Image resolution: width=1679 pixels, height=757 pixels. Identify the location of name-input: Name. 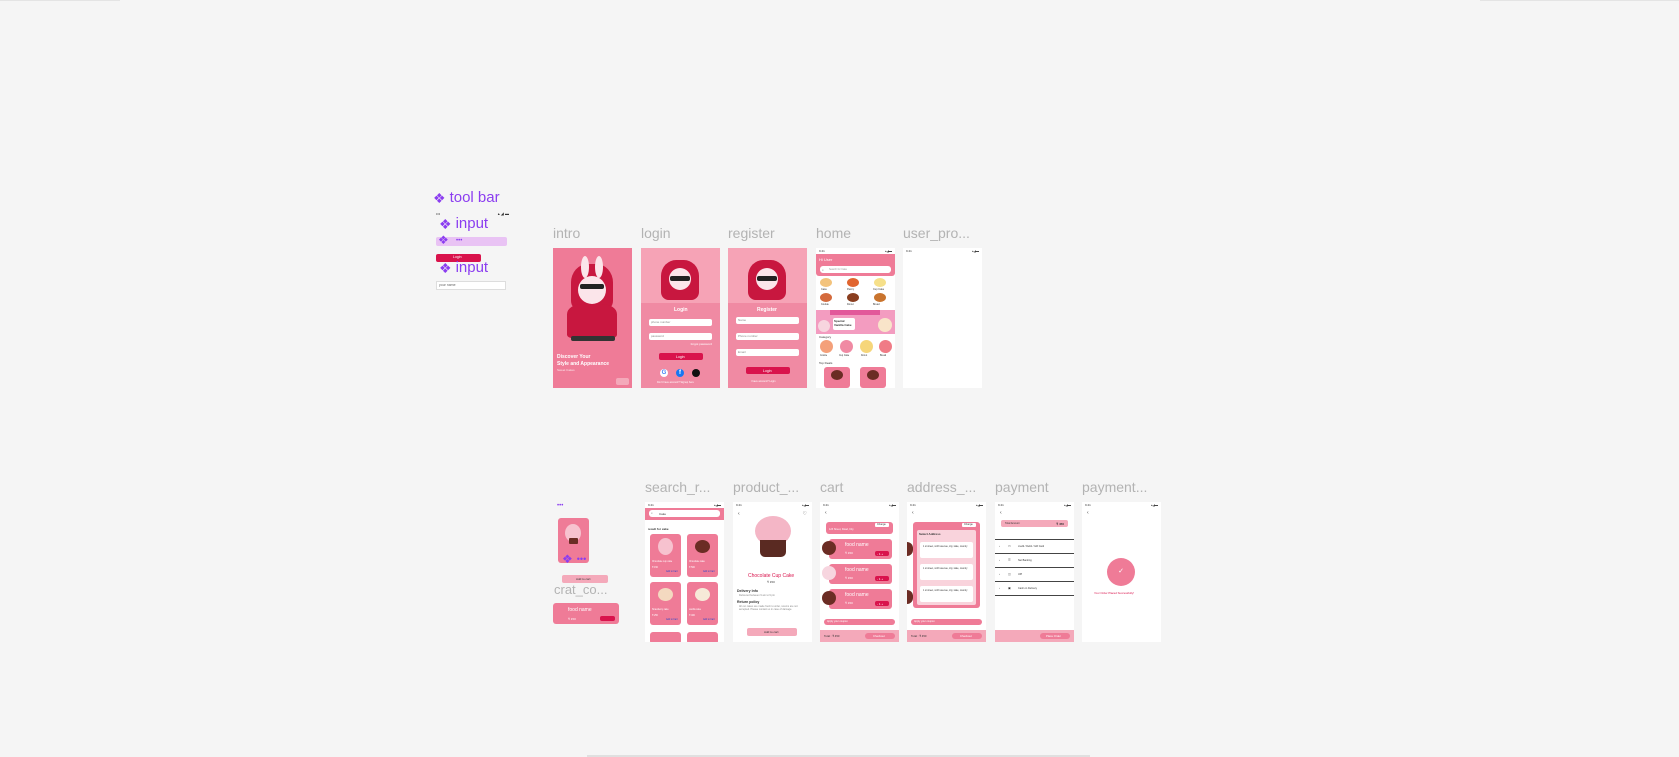
(767, 320).